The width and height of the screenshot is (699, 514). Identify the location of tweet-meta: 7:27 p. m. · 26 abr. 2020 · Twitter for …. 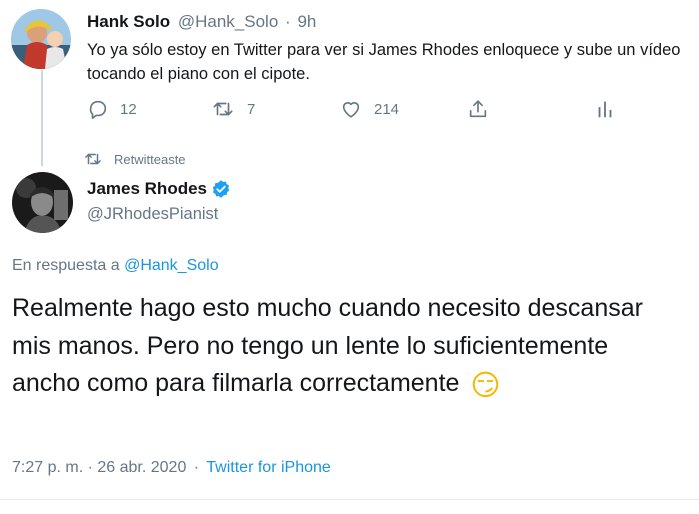
(171, 468).